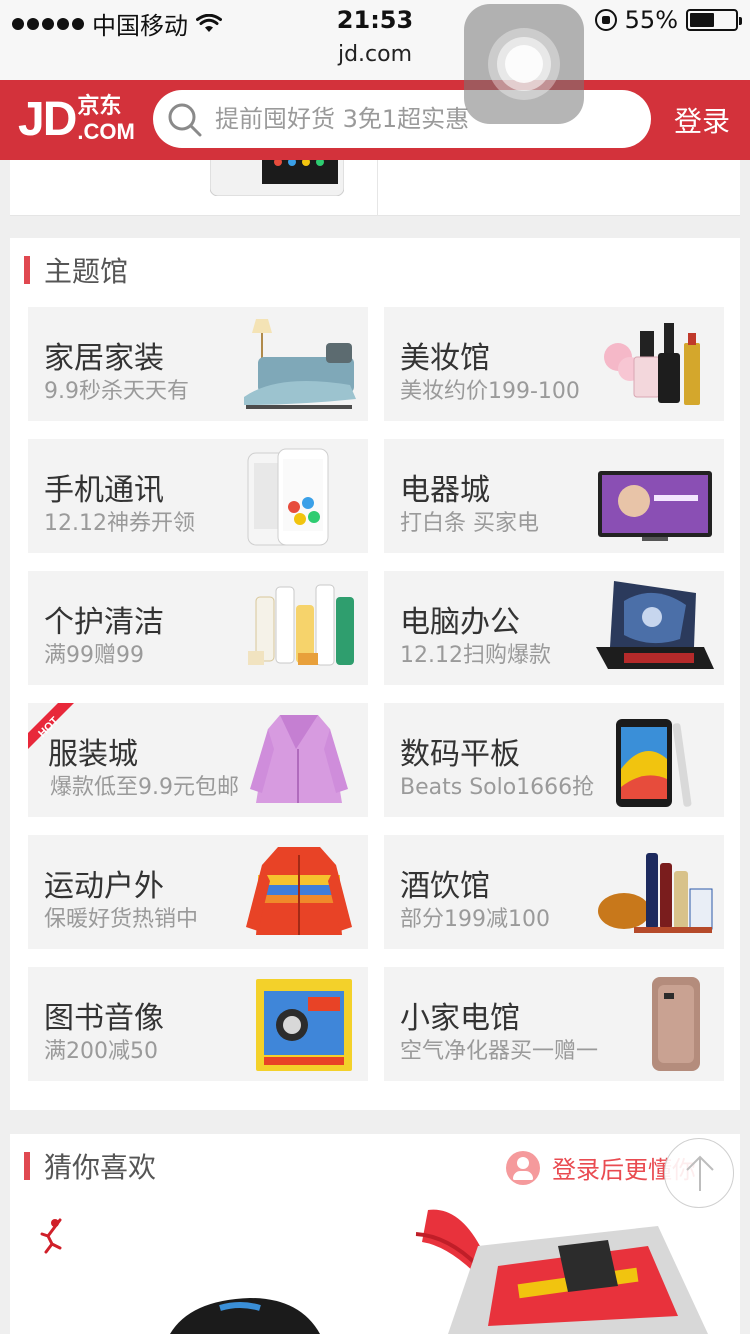 This screenshot has height=1334, width=750. Describe the element at coordinates (655, 625) in the screenshot. I see `laptop-icon` at that location.